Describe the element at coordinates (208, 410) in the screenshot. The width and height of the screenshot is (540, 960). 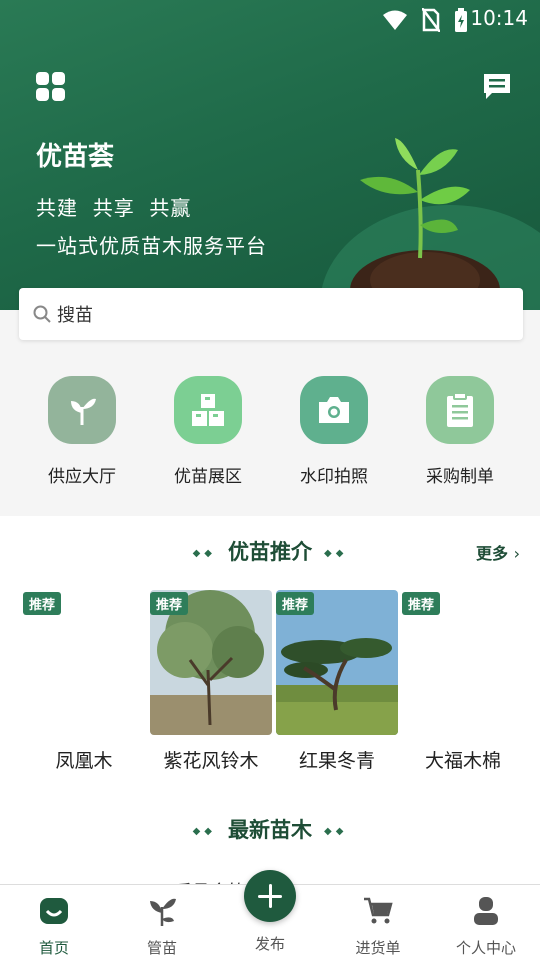
I see `boxes-icon` at that location.